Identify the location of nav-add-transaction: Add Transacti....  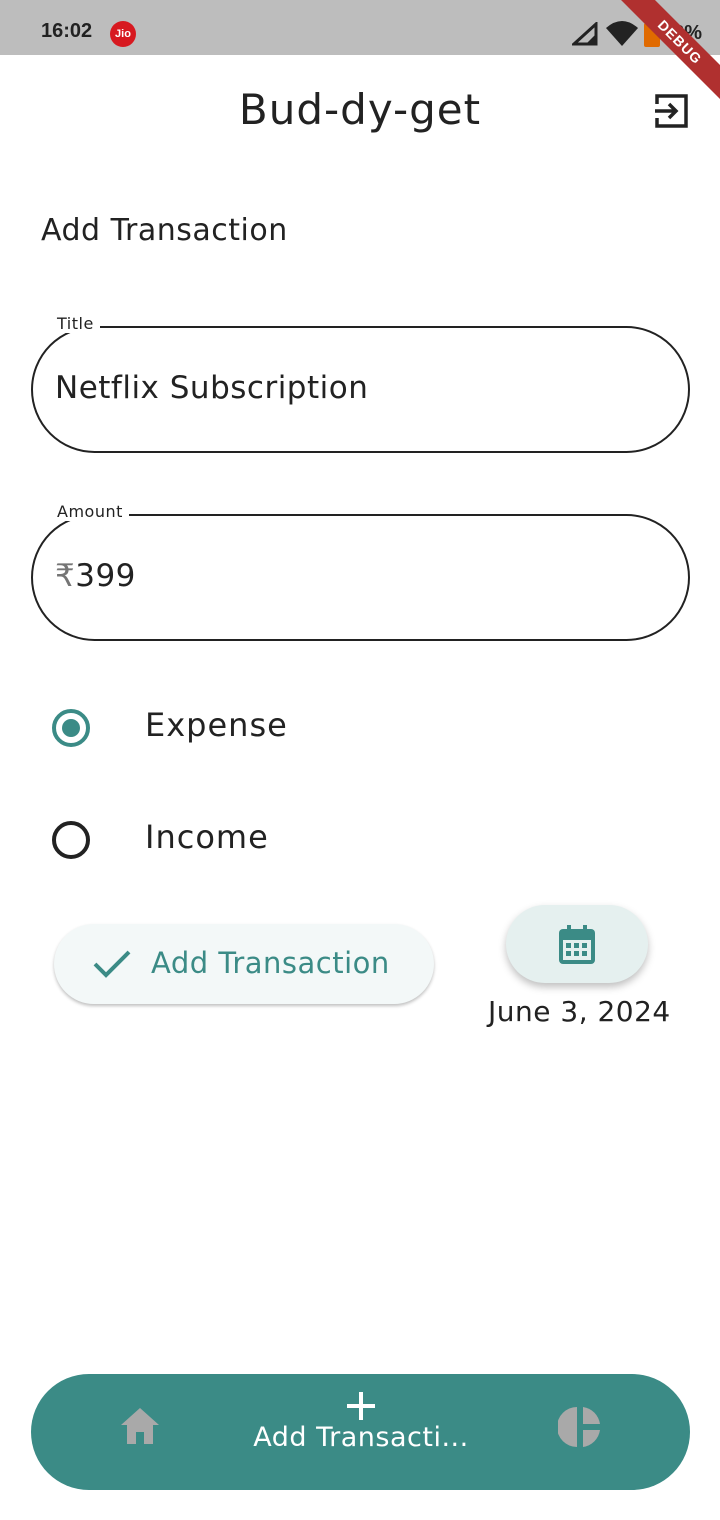
(361, 1432).